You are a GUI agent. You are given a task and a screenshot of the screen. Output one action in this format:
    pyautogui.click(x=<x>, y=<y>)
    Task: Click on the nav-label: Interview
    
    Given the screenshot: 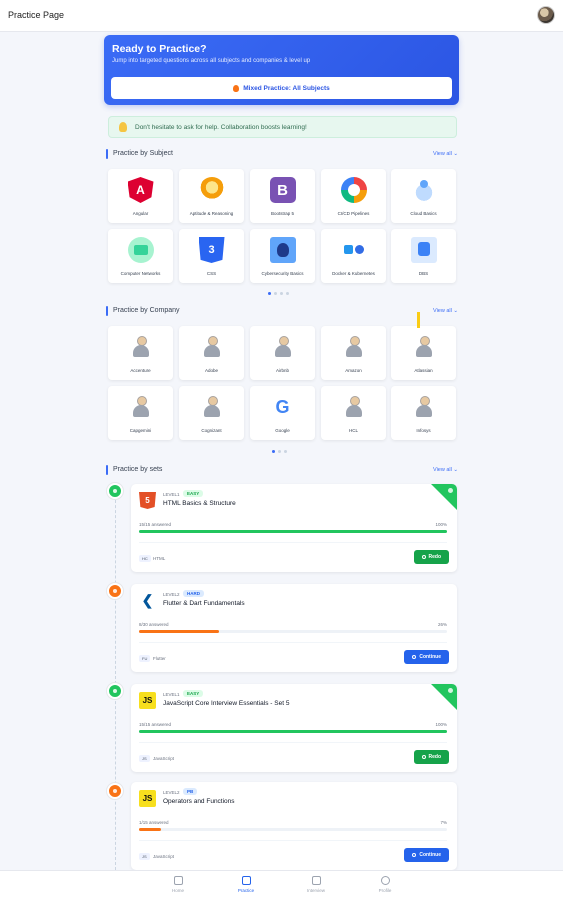 What is the action you would take?
    pyautogui.click(x=315, y=890)
    